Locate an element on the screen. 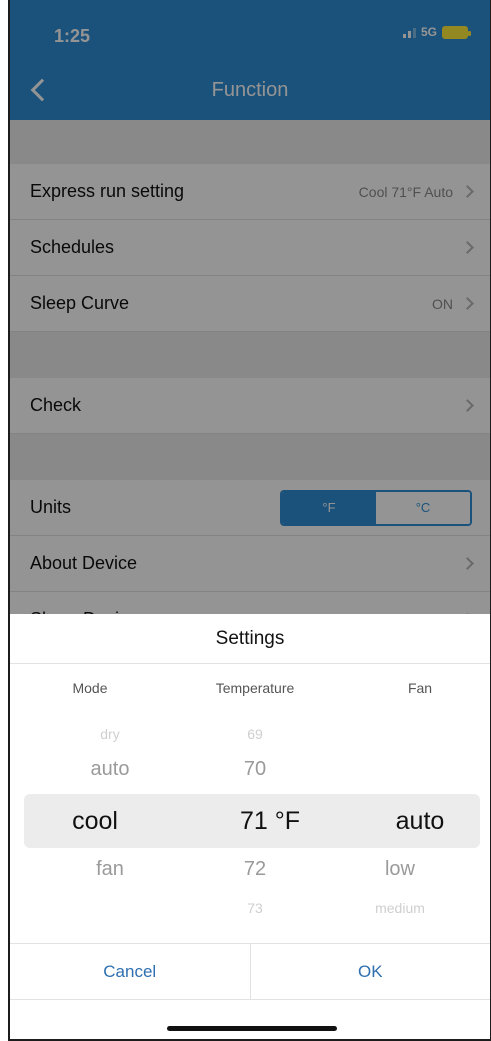 The height and width of the screenshot is (1041, 491). mode-column-header: Mode is located at coordinates (90, 688).